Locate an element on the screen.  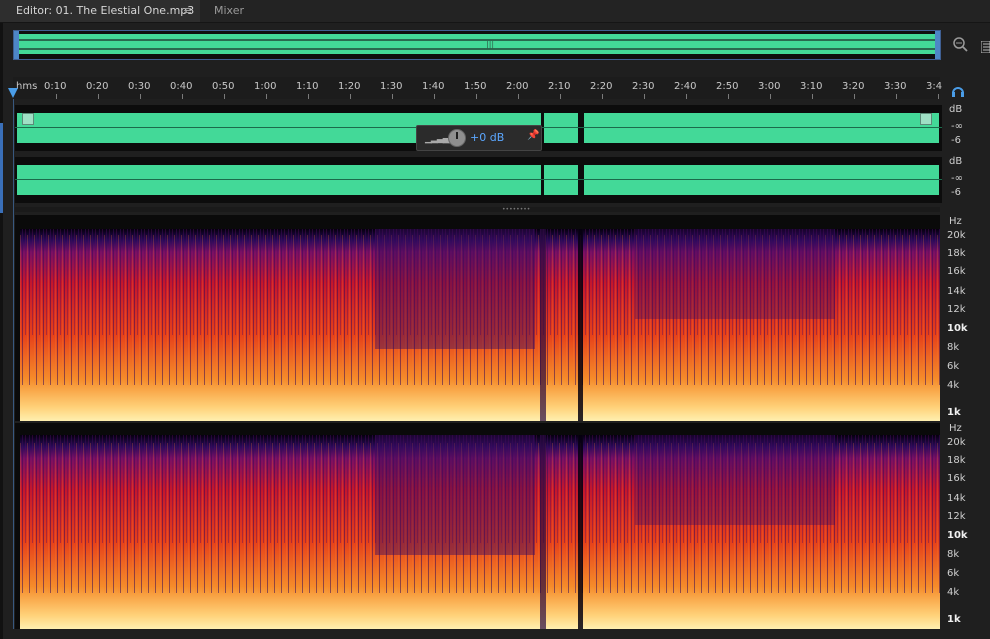
volume-value: +0 dB is located at coordinates (487, 137).